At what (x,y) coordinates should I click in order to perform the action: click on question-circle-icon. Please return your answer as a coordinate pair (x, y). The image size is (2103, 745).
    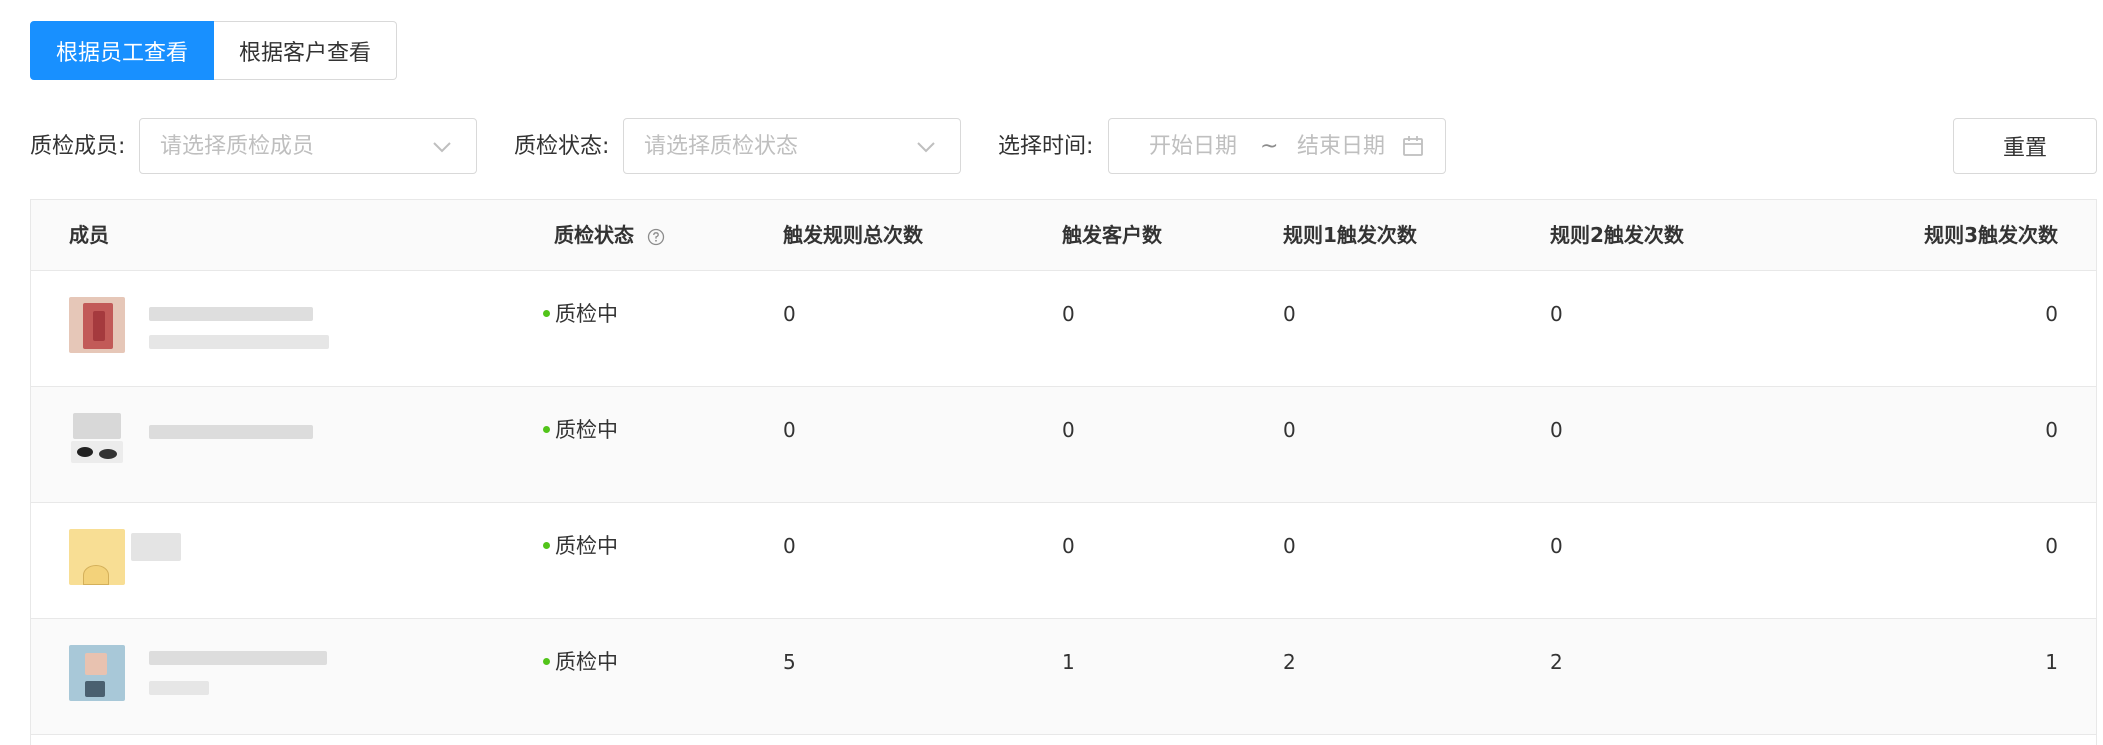
    Looking at the image, I should click on (656, 237).